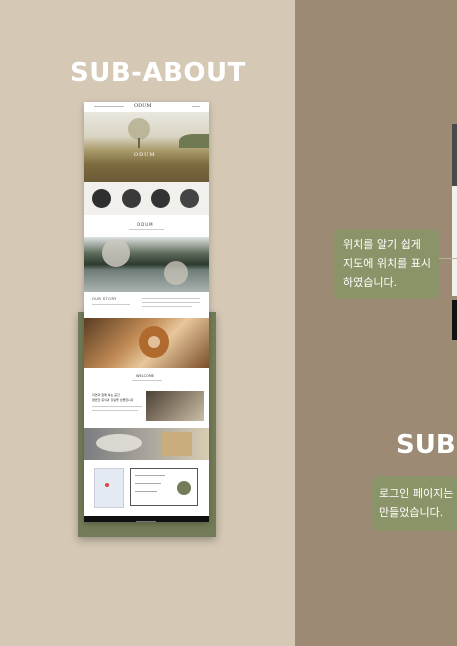  Describe the element at coordinates (107, 485) in the screenshot. I see `map-marker-icon` at that location.